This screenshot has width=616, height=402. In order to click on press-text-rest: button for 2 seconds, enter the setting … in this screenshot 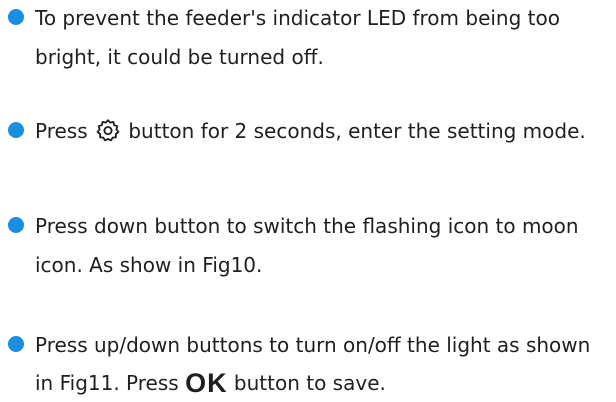, I will do `click(357, 131)`.